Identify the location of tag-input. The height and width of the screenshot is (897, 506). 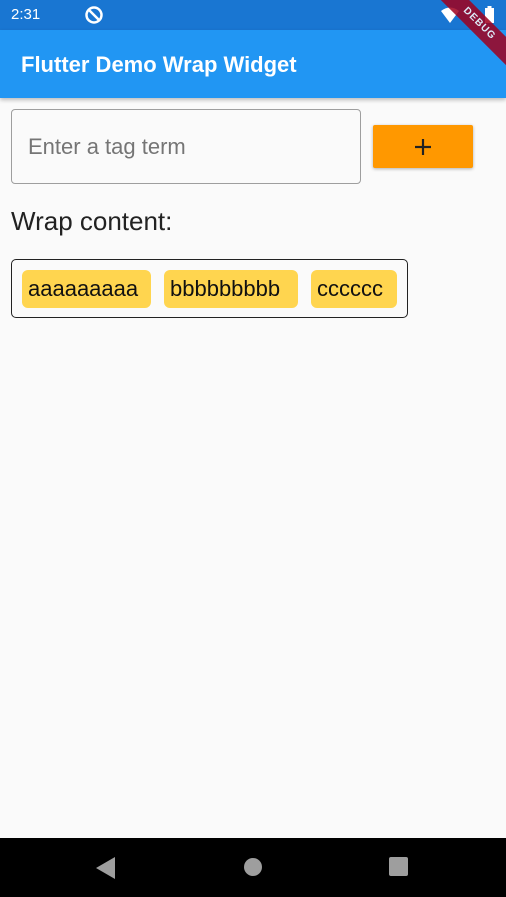
(188, 147).